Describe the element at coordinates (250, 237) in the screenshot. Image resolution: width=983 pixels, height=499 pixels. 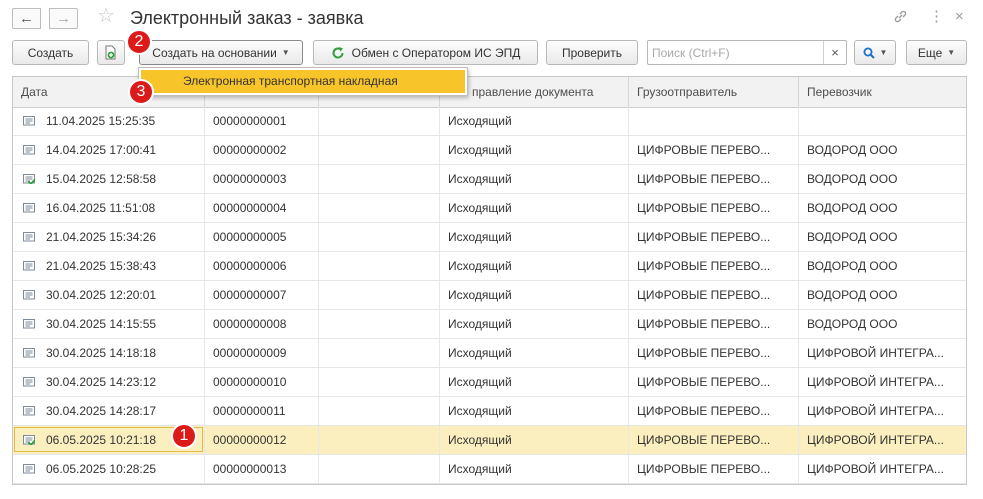
I see `cell-number: 00000000005` at that location.